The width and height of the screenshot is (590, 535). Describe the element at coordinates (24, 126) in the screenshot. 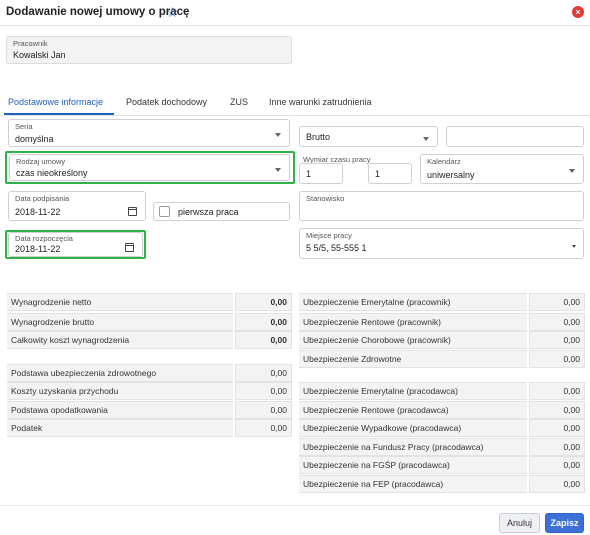

I see `seria-label: Seria` at that location.